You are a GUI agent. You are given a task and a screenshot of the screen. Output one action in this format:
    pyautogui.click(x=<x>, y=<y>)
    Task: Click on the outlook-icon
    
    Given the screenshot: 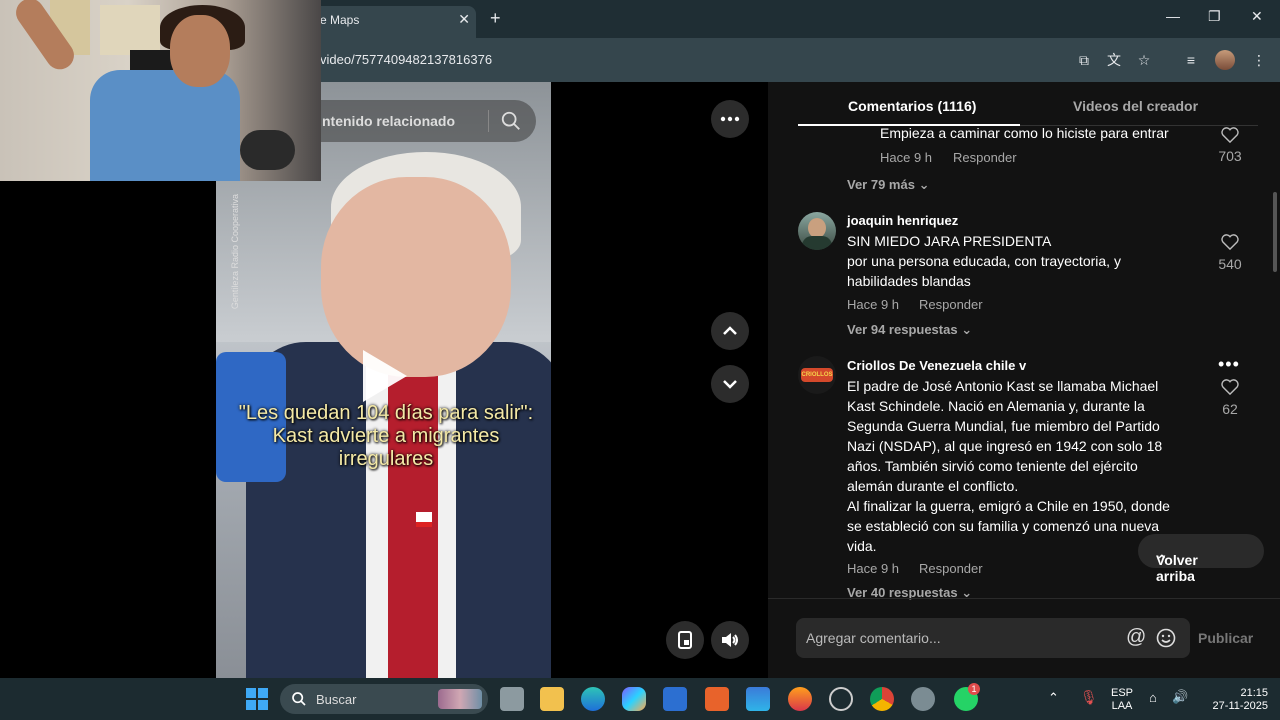 What is the action you would take?
    pyautogui.click(x=675, y=699)
    